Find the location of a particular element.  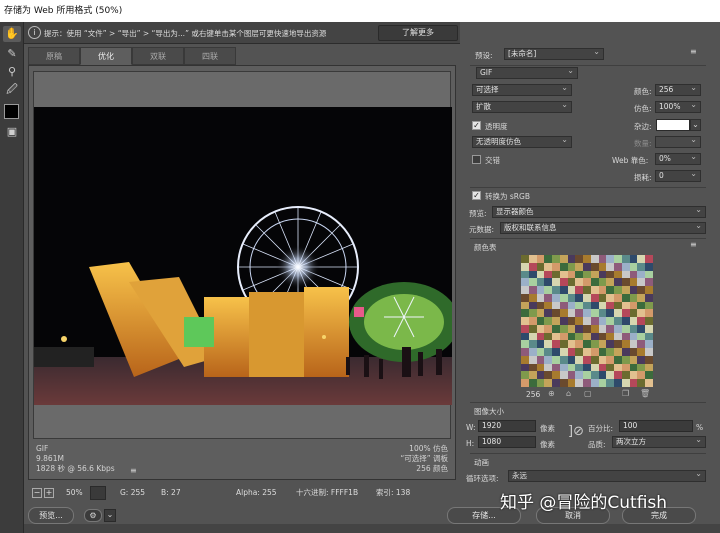

toggle-slices-icon: ▣ is located at coordinates (12, 132).